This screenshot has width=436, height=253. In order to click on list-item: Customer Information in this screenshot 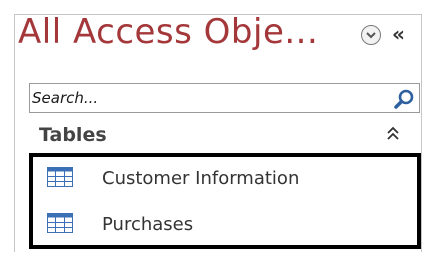, I will do `click(227, 178)`.